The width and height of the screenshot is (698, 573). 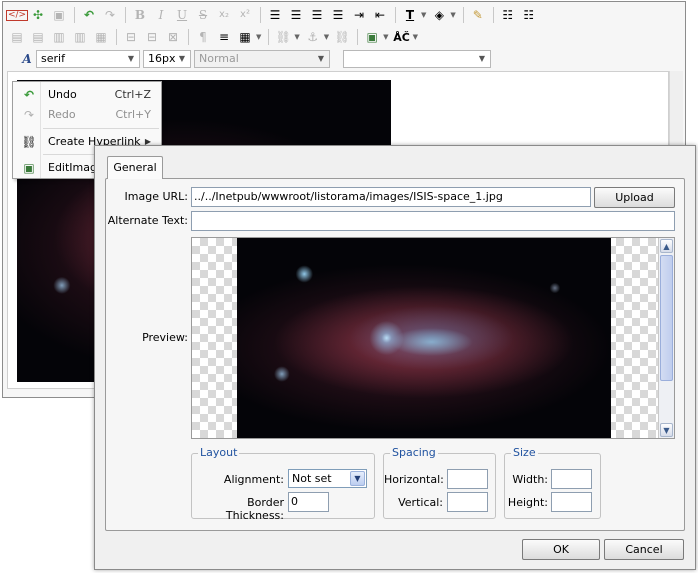 What do you see at coordinates (380, 15) in the screenshot?
I see `outdent-icon: ⇤` at bounding box center [380, 15].